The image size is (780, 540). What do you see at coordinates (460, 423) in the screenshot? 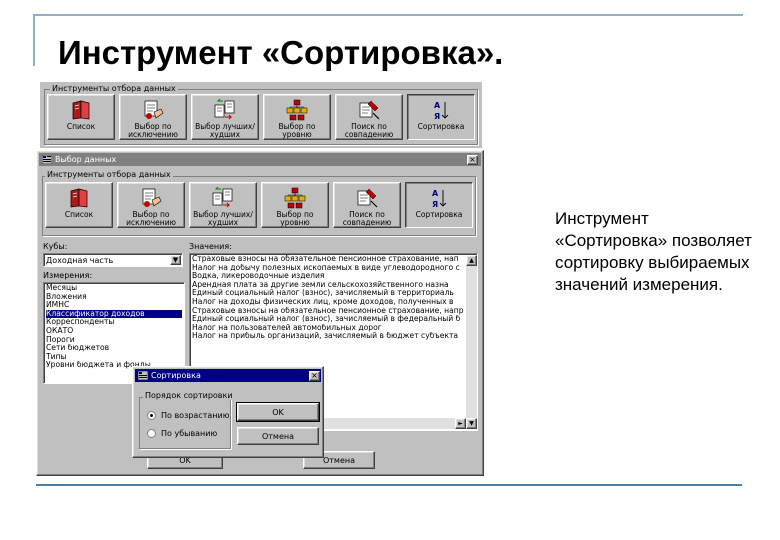
I see `scroll-right-arrow-icon: ►` at bounding box center [460, 423].